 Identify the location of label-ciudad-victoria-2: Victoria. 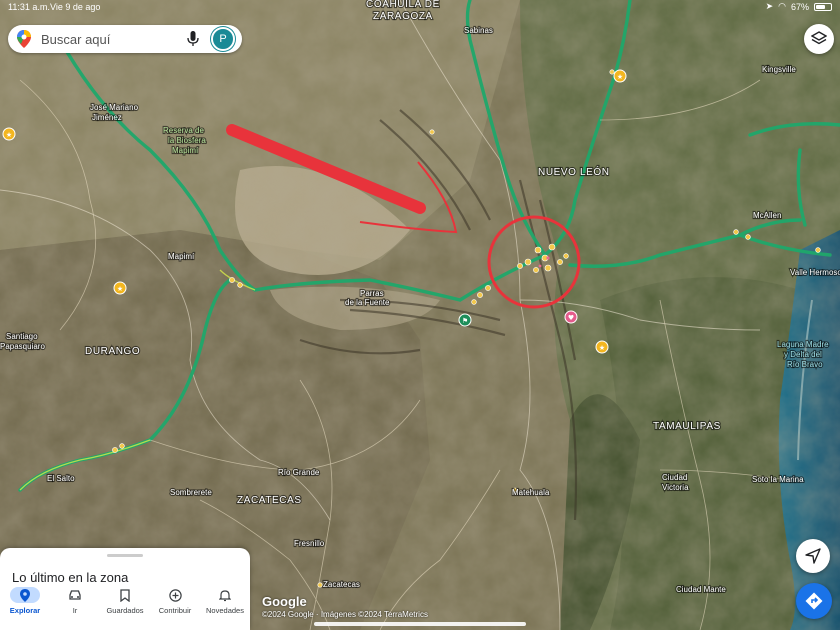
(675, 487).